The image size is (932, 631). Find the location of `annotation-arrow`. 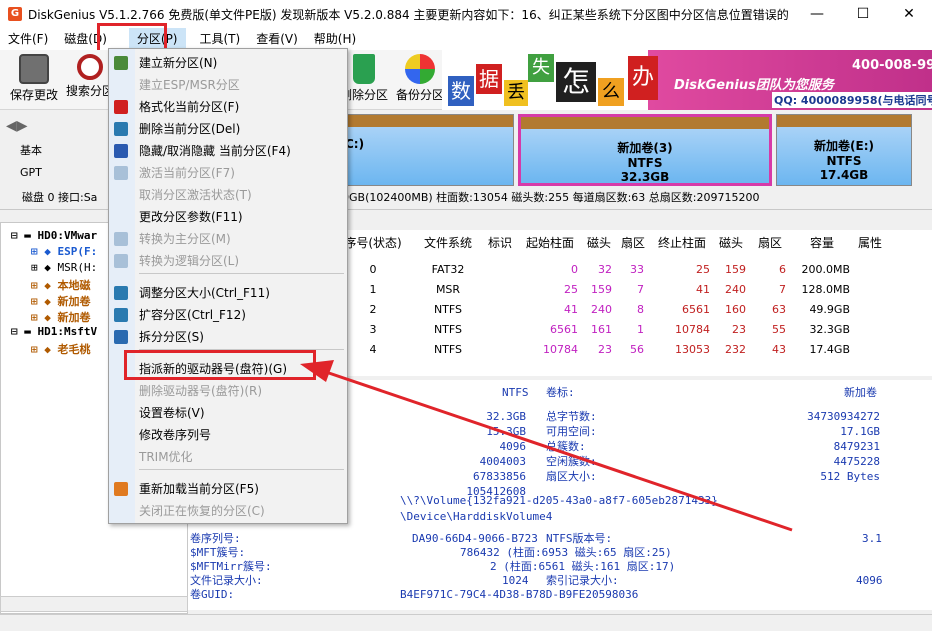

annotation-arrow is located at coordinates (546, 446).